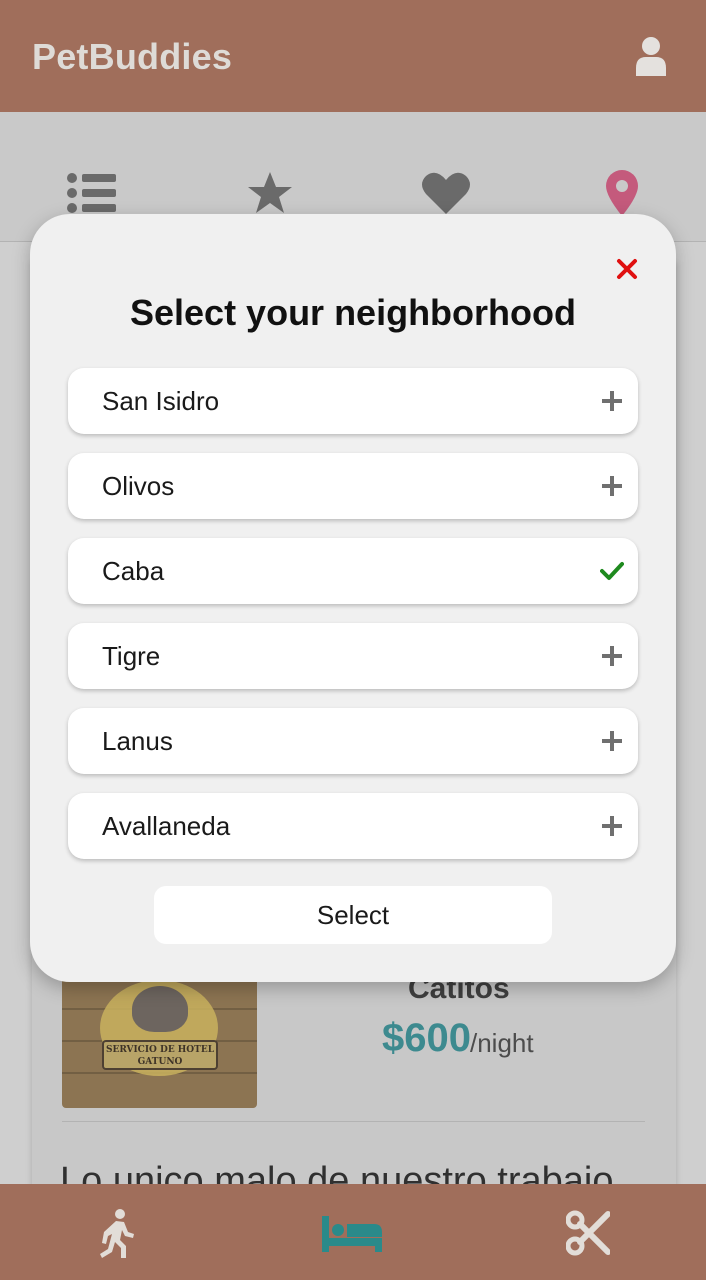 This screenshot has height=1280, width=706. What do you see at coordinates (353, 915) in the screenshot?
I see `select-button: Select` at bounding box center [353, 915].